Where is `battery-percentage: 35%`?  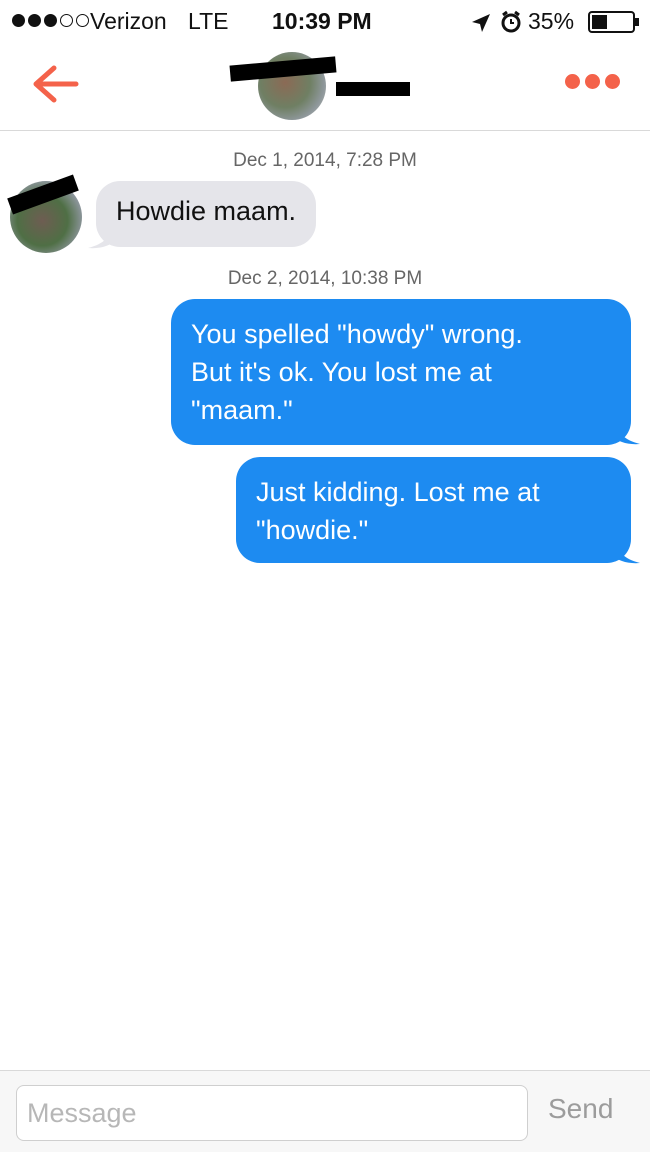 battery-percentage: 35% is located at coordinates (551, 21).